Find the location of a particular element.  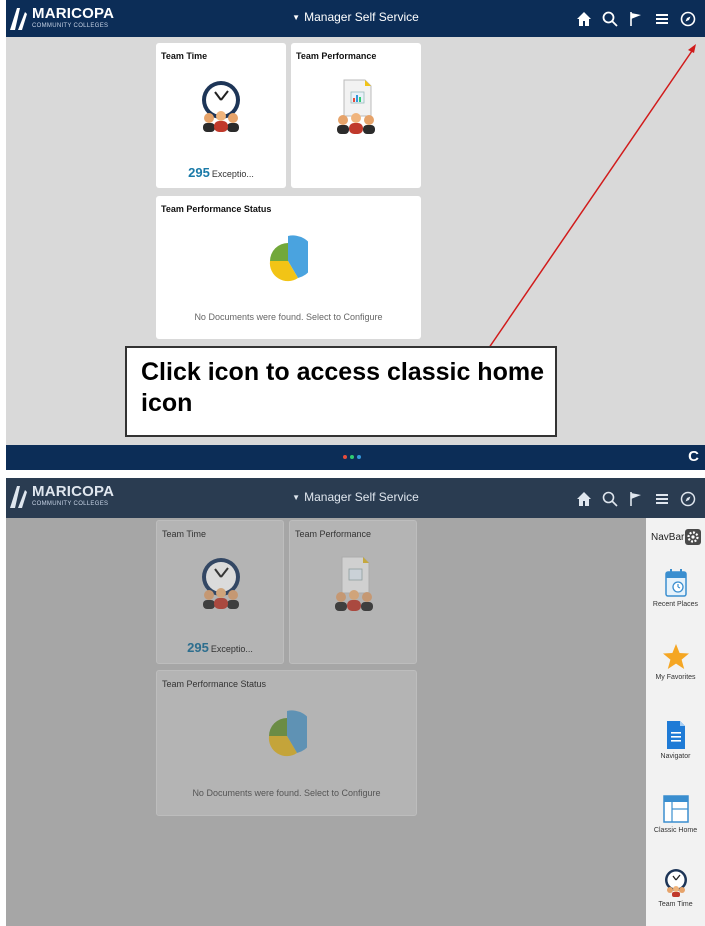

calendar-clock-icon is located at coordinates (675, 583).